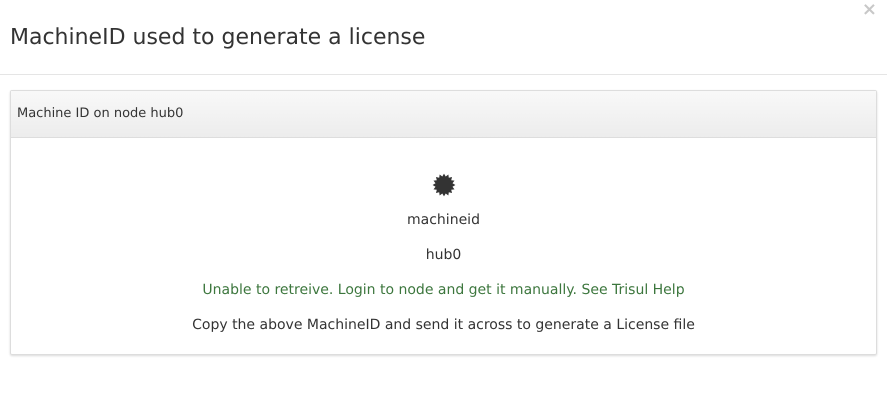  Describe the element at coordinates (443, 185) in the screenshot. I see `certificate-icon` at that location.